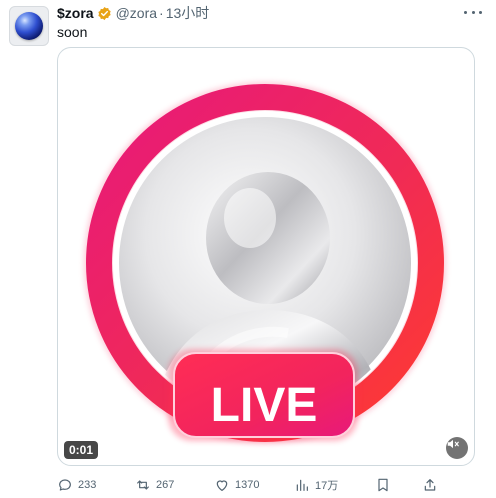 Image resolution: width=496 pixels, height=498 pixels. Describe the element at coordinates (165, 485) in the screenshot. I see `repost-count: 267` at that location.